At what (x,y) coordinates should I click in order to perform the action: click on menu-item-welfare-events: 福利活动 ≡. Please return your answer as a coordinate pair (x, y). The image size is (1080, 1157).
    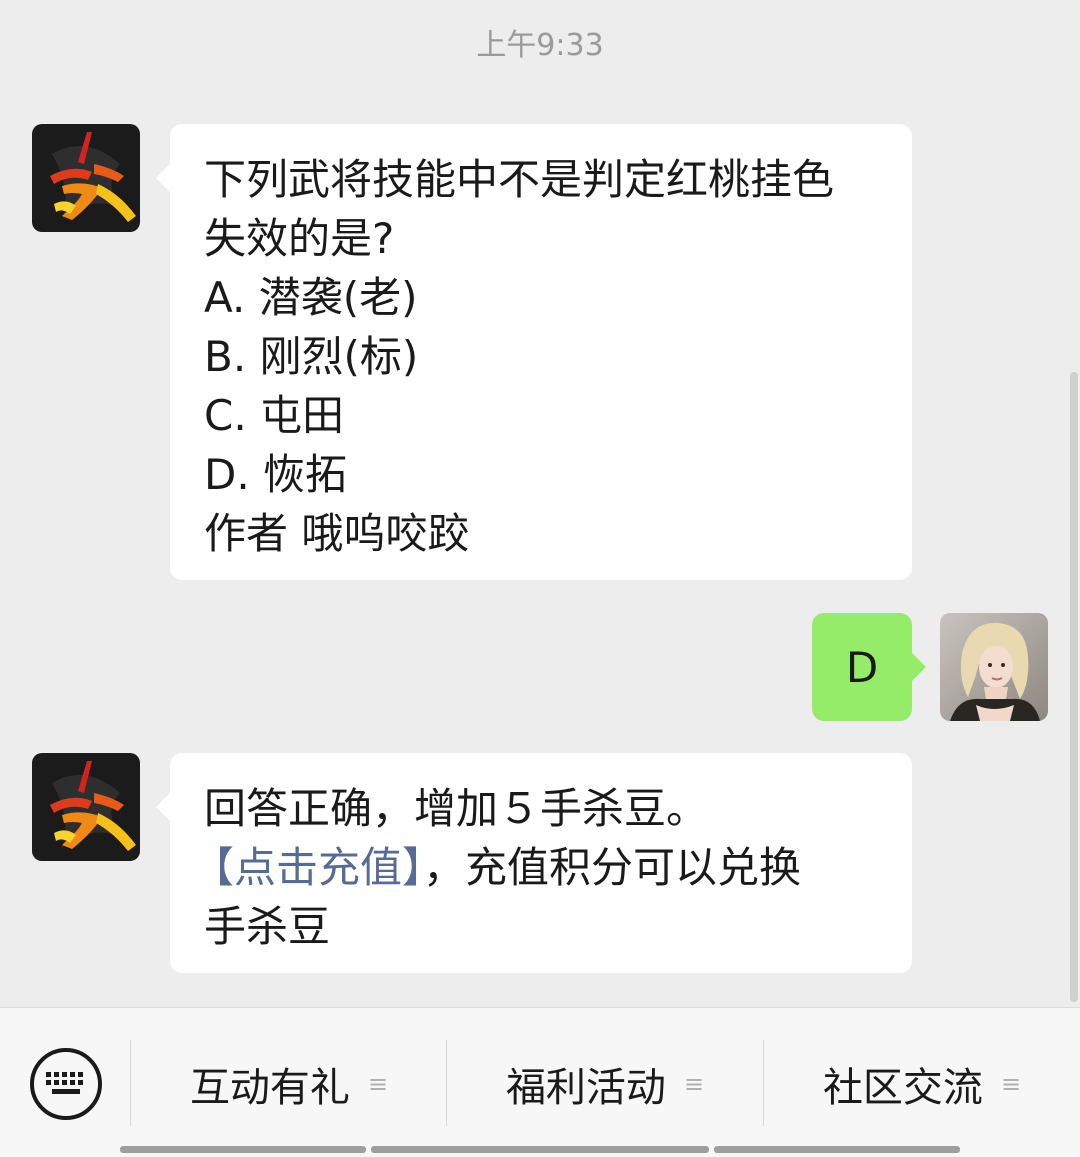
    Looking at the image, I should click on (605, 1084).